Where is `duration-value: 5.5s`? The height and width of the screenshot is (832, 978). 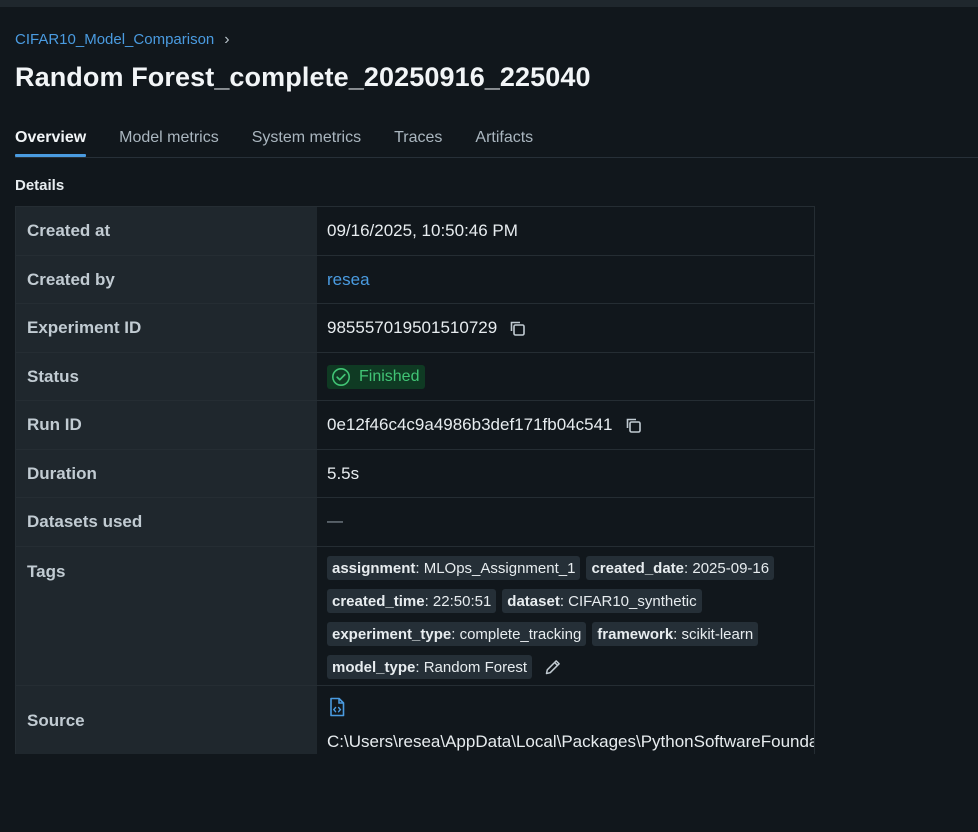 duration-value: 5.5s is located at coordinates (343, 473).